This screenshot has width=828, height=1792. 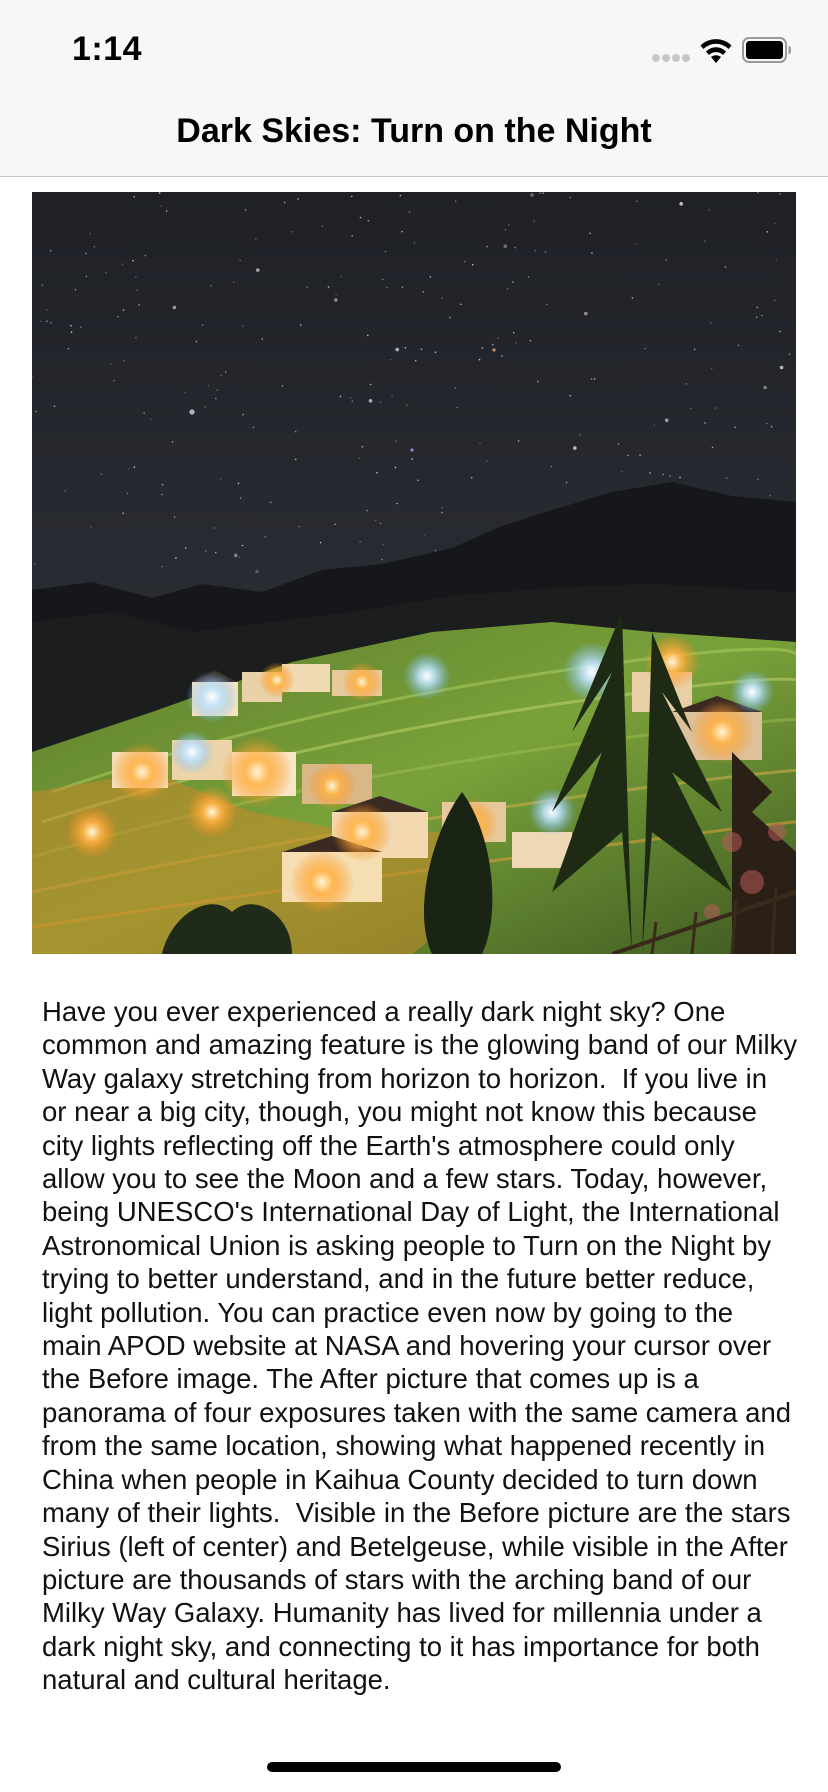 What do you see at coordinates (671, 59) in the screenshot?
I see `signal-icon` at bounding box center [671, 59].